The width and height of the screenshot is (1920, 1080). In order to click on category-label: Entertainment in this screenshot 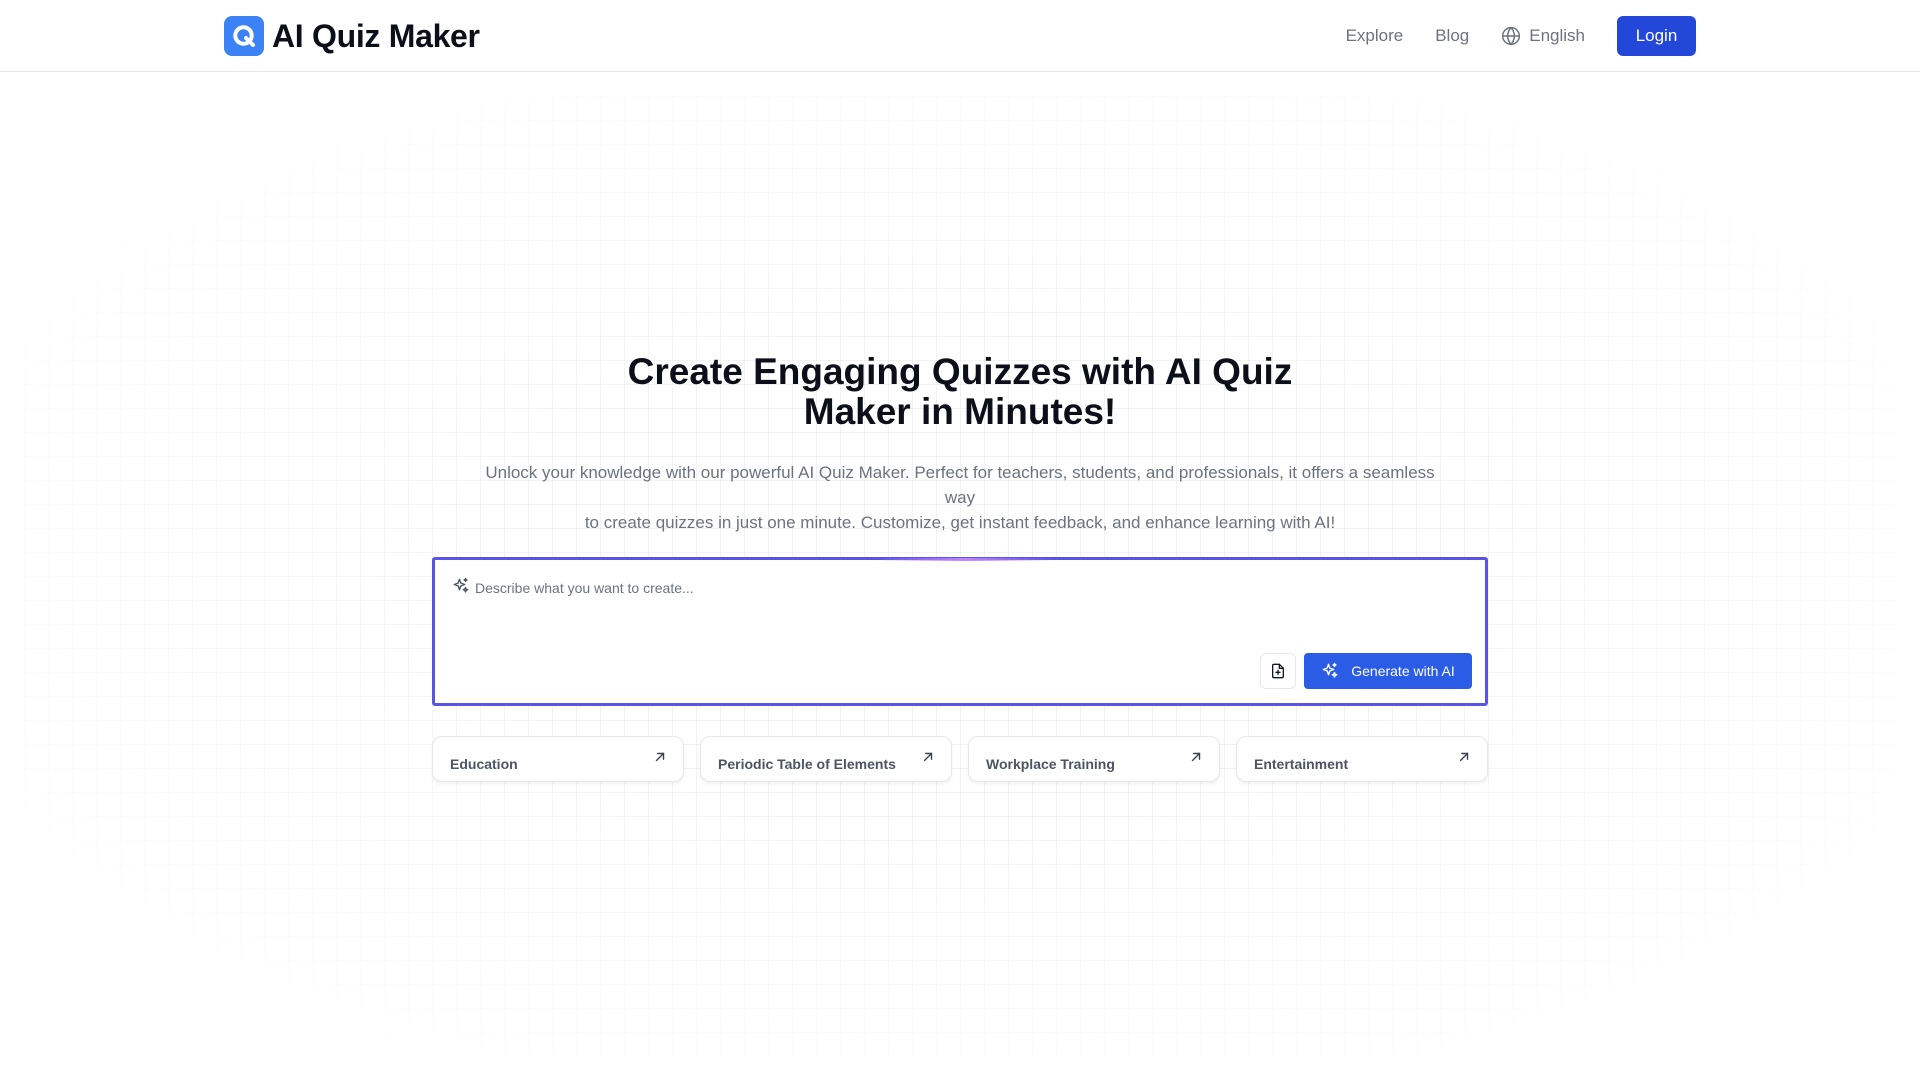, I will do `click(1301, 764)`.